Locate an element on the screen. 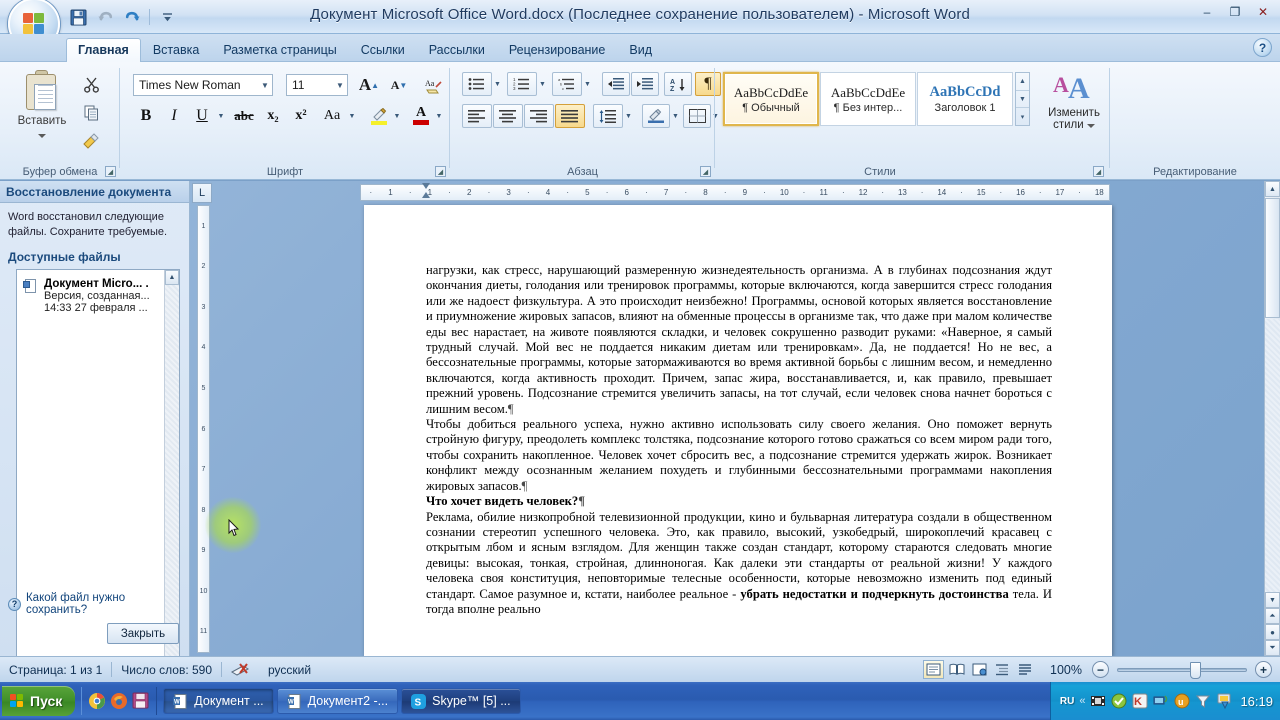  zoom-in-button: + is located at coordinates (1263, 669).